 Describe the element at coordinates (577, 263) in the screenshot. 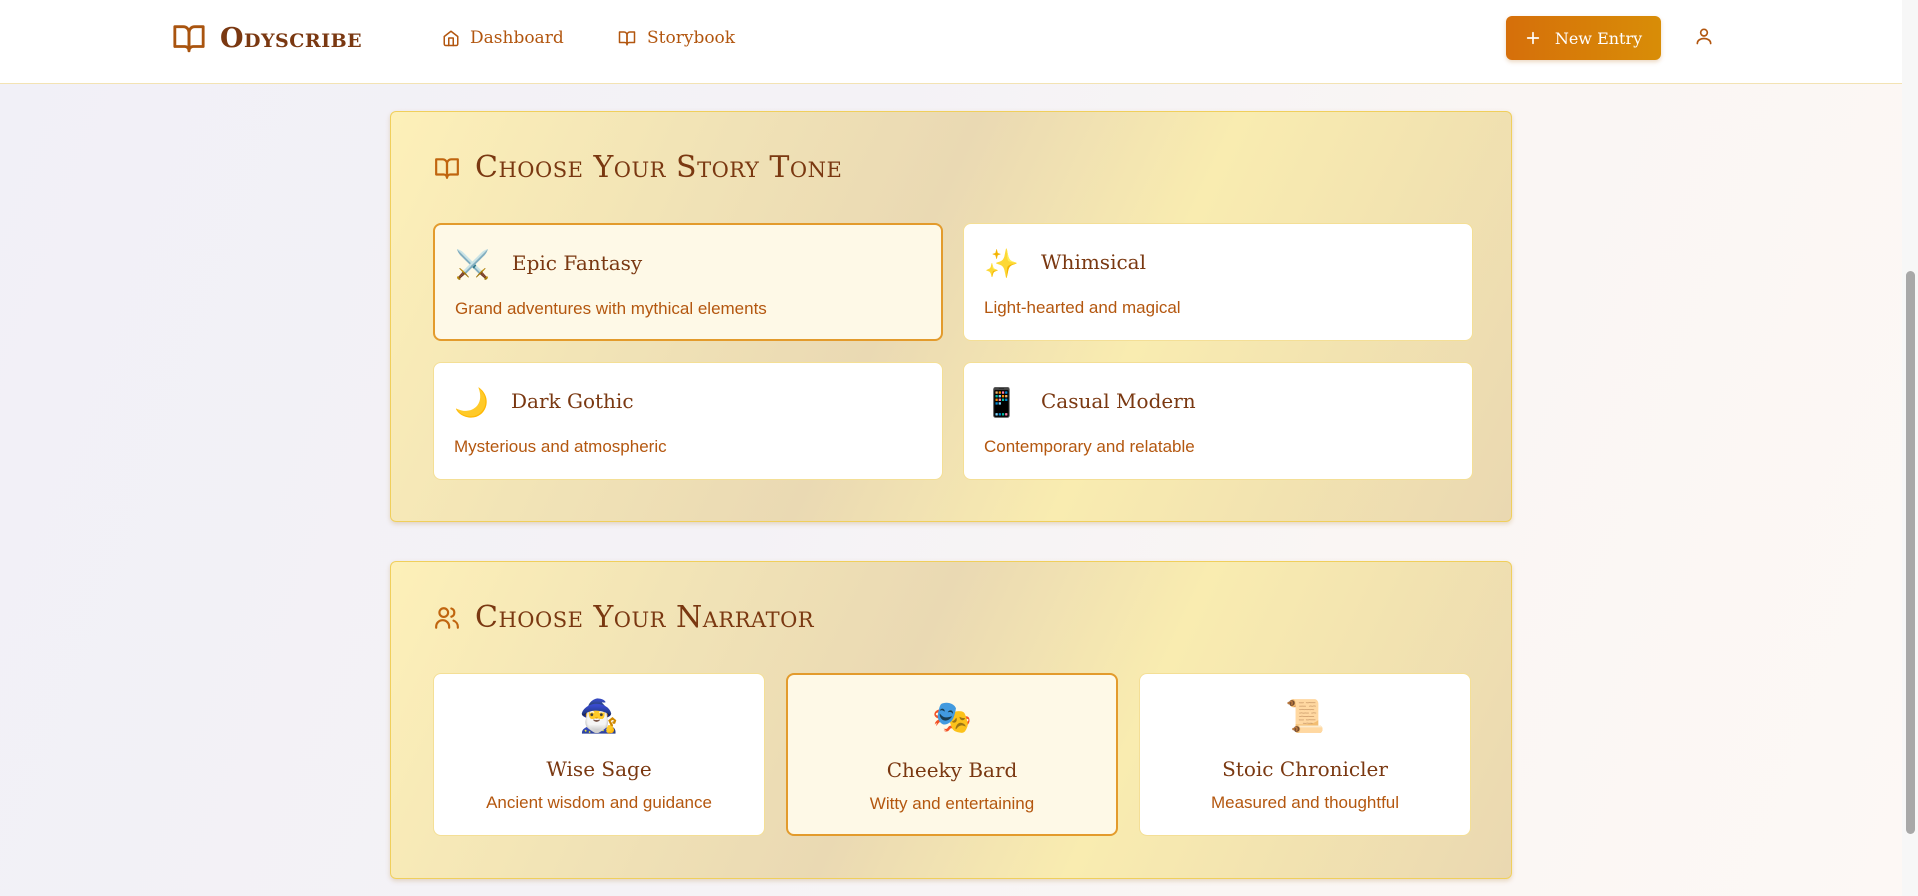

I see `tone-option-name: Epic Fantasy` at that location.